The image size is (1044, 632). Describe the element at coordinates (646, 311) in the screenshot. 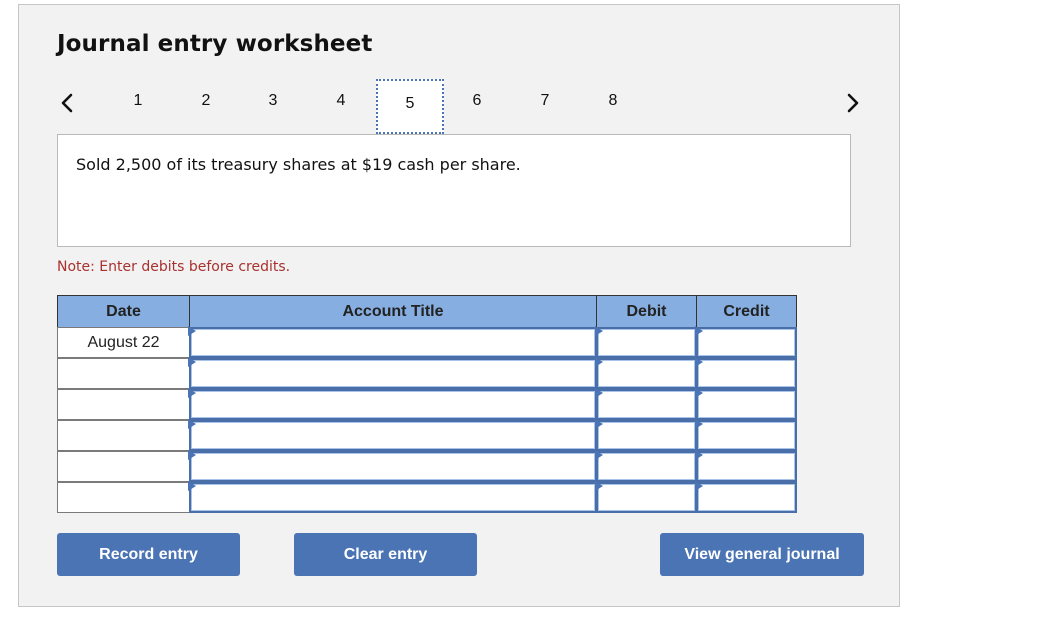

I see `column-header-debit: Debit` at that location.